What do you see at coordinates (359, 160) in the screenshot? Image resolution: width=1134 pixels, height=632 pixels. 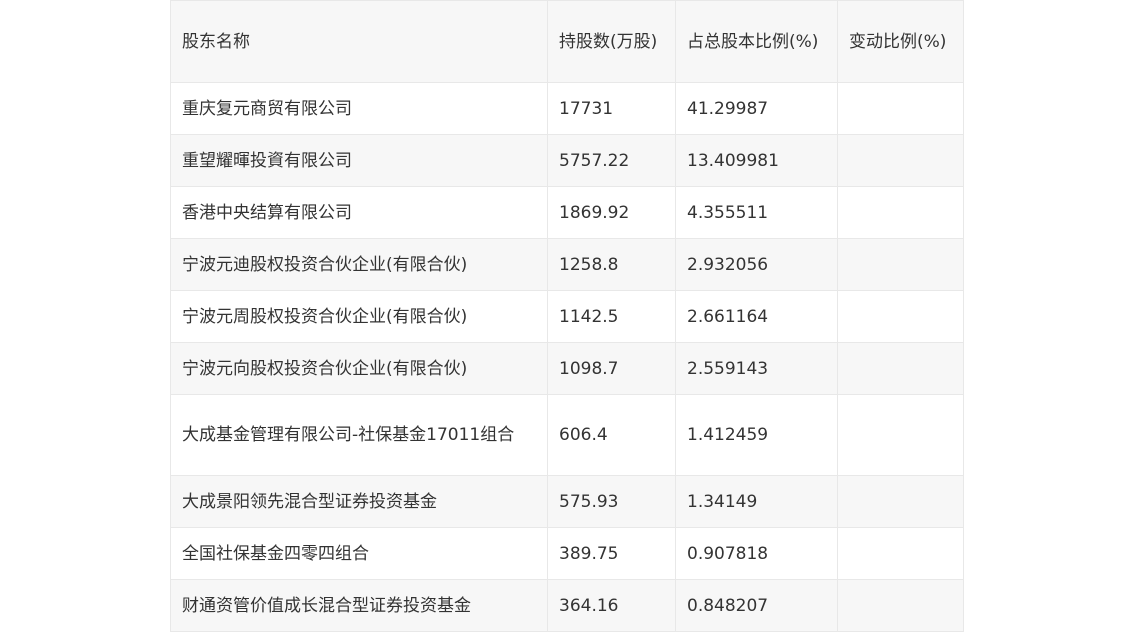 I see `shareholder-name: 重望耀暉投資有限公司` at bounding box center [359, 160].